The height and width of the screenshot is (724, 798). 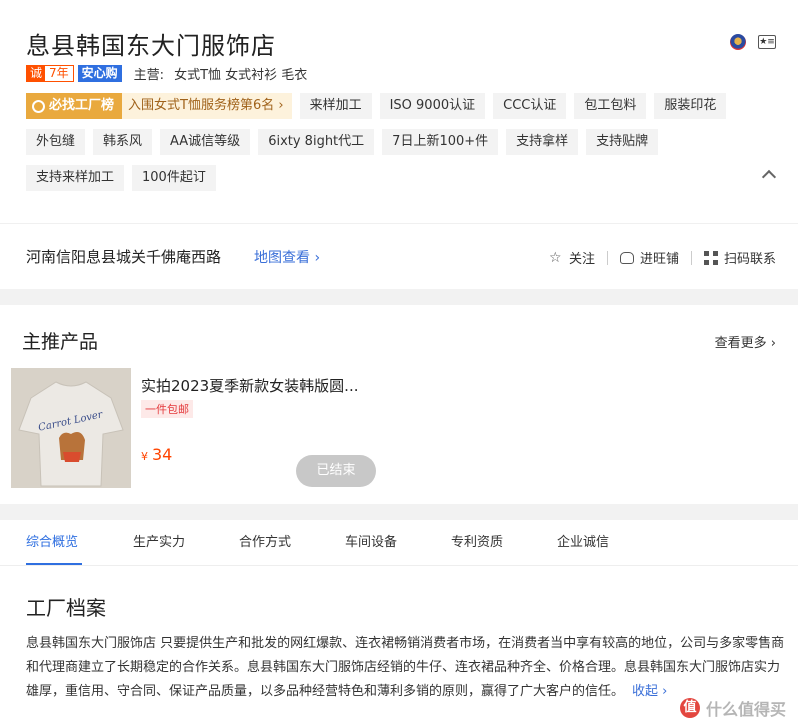 What do you see at coordinates (82, 105) in the screenshot?
I see `factory-rank-label: 必找工厂榜` at bounding box center [82, 105].